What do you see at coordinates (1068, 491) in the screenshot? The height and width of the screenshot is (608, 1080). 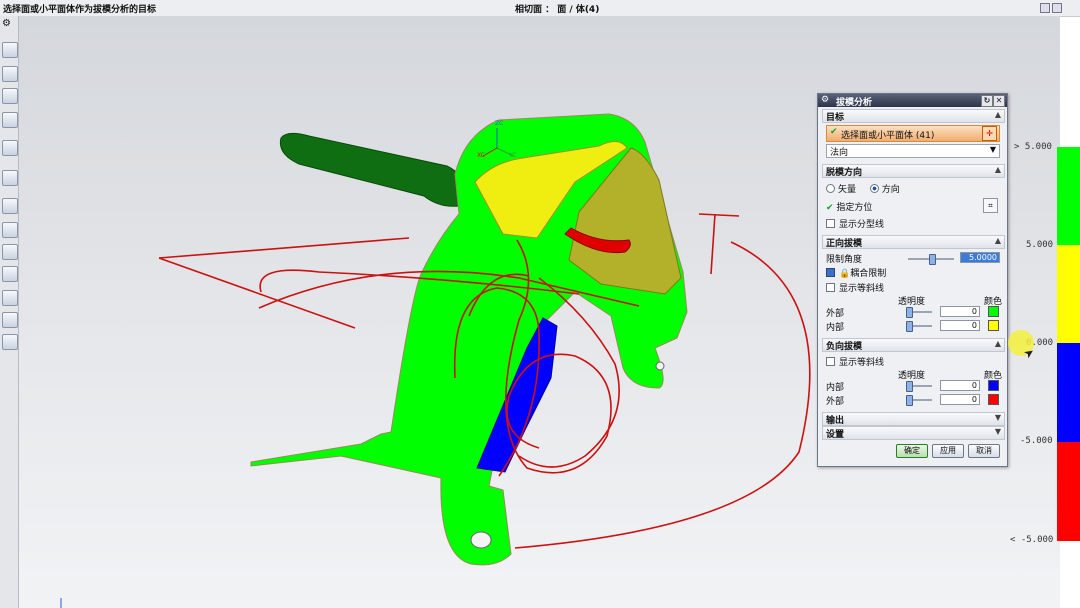 I see `legend-band-red` at bounding box center [1068, 491].